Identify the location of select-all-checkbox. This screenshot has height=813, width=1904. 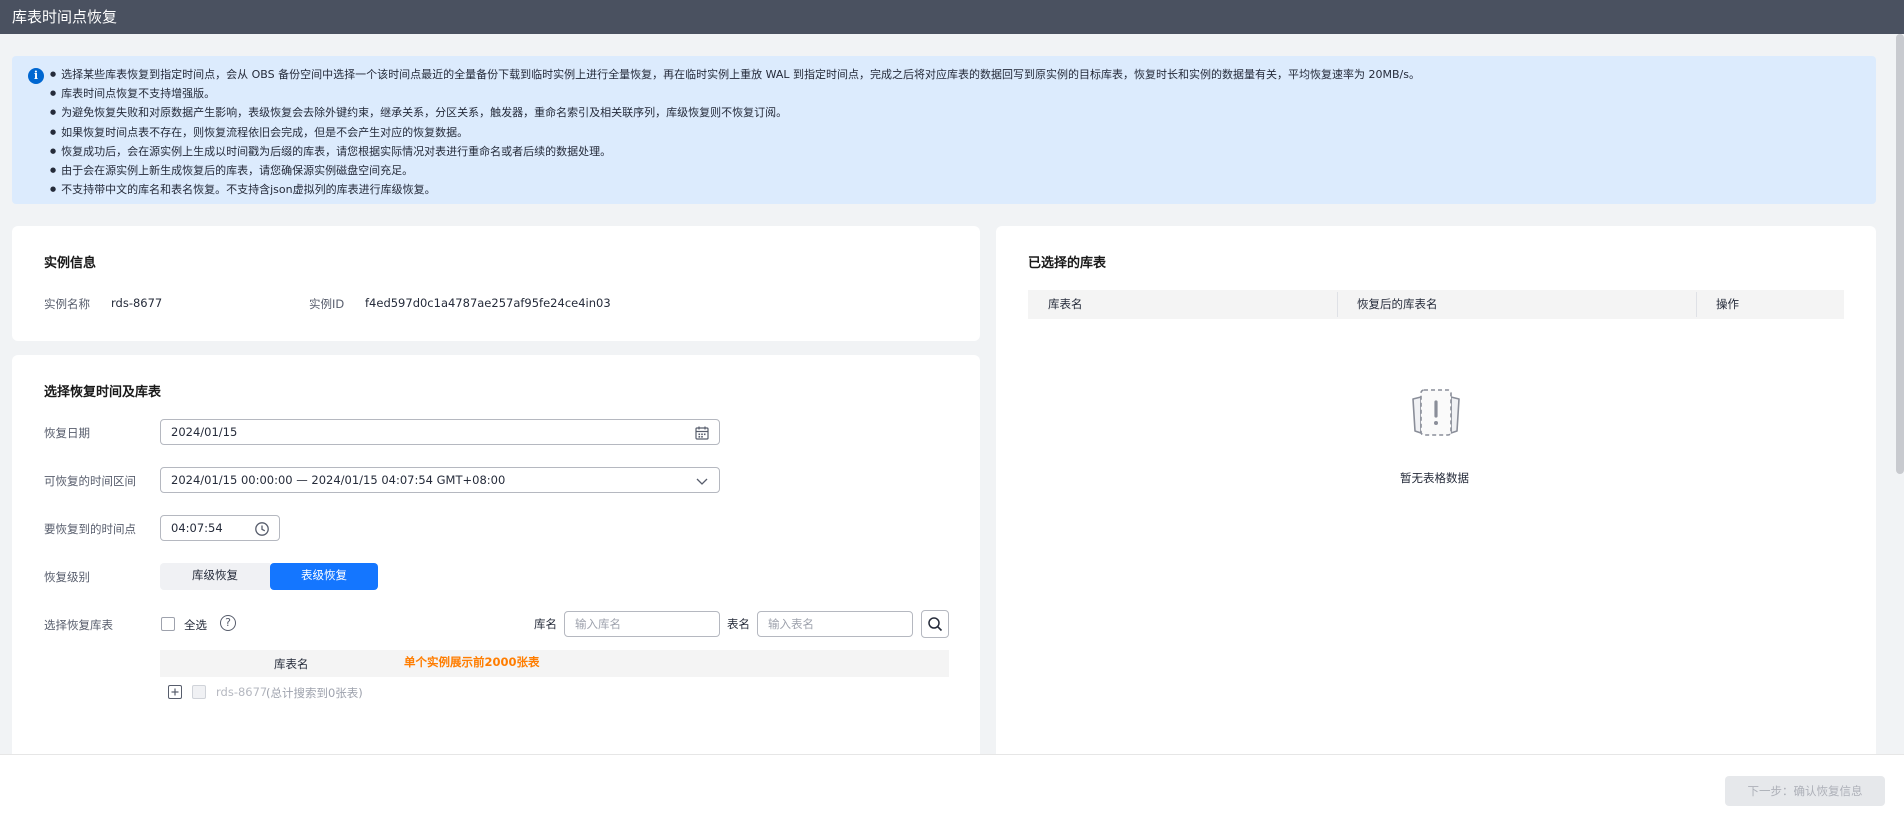
(168, 624).